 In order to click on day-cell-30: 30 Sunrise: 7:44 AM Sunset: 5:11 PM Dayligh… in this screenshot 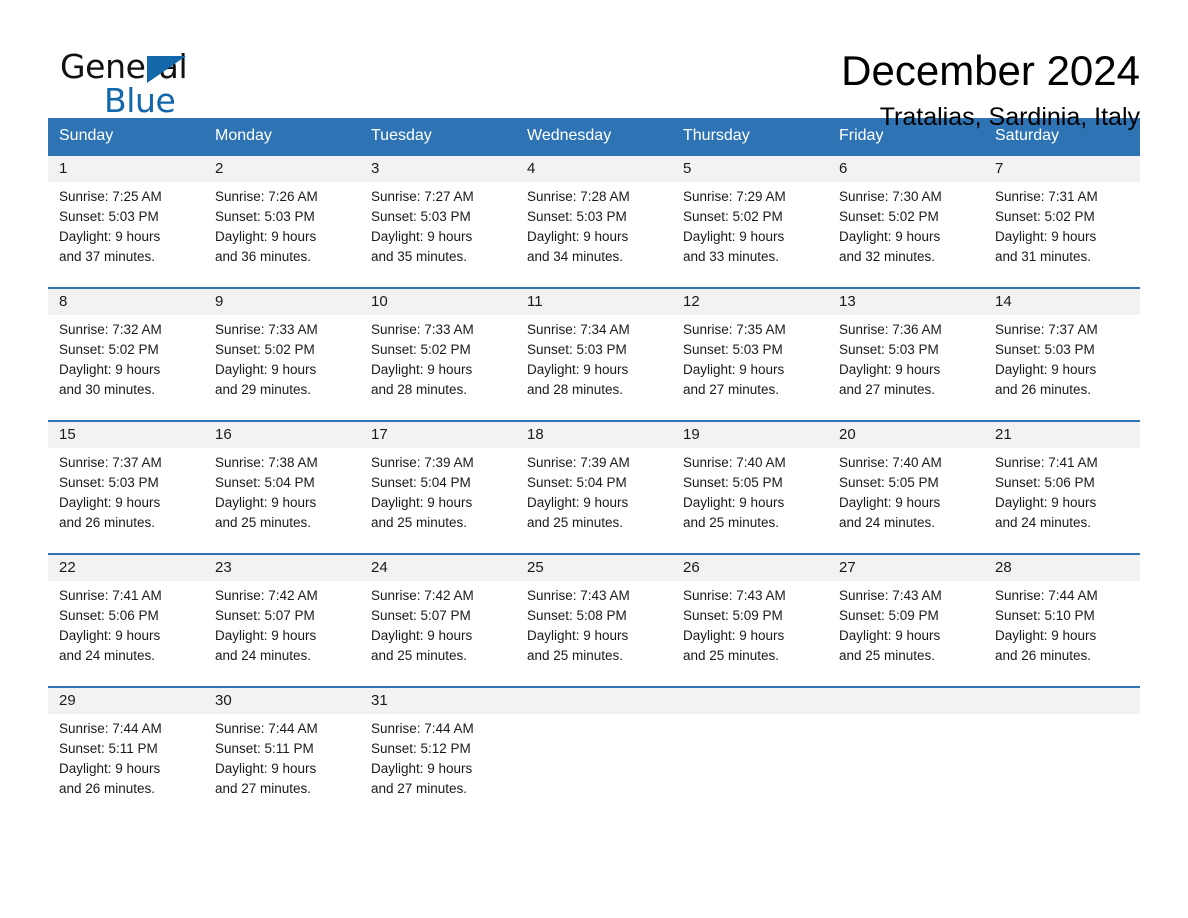, I will do `click(282, 752)`.